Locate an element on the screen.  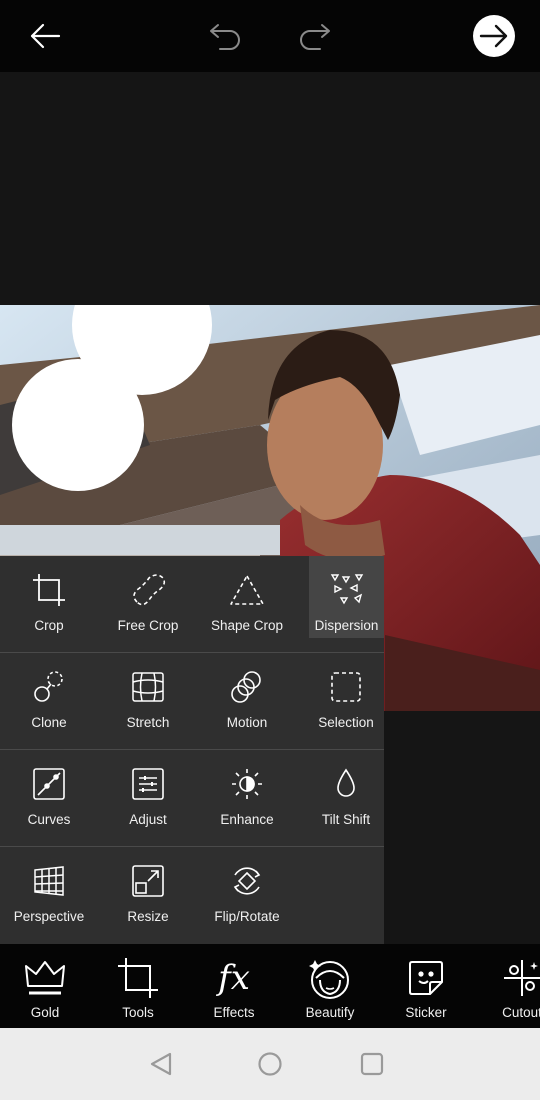
tool-label: Shape Crop is located at coordinates (247, 625).